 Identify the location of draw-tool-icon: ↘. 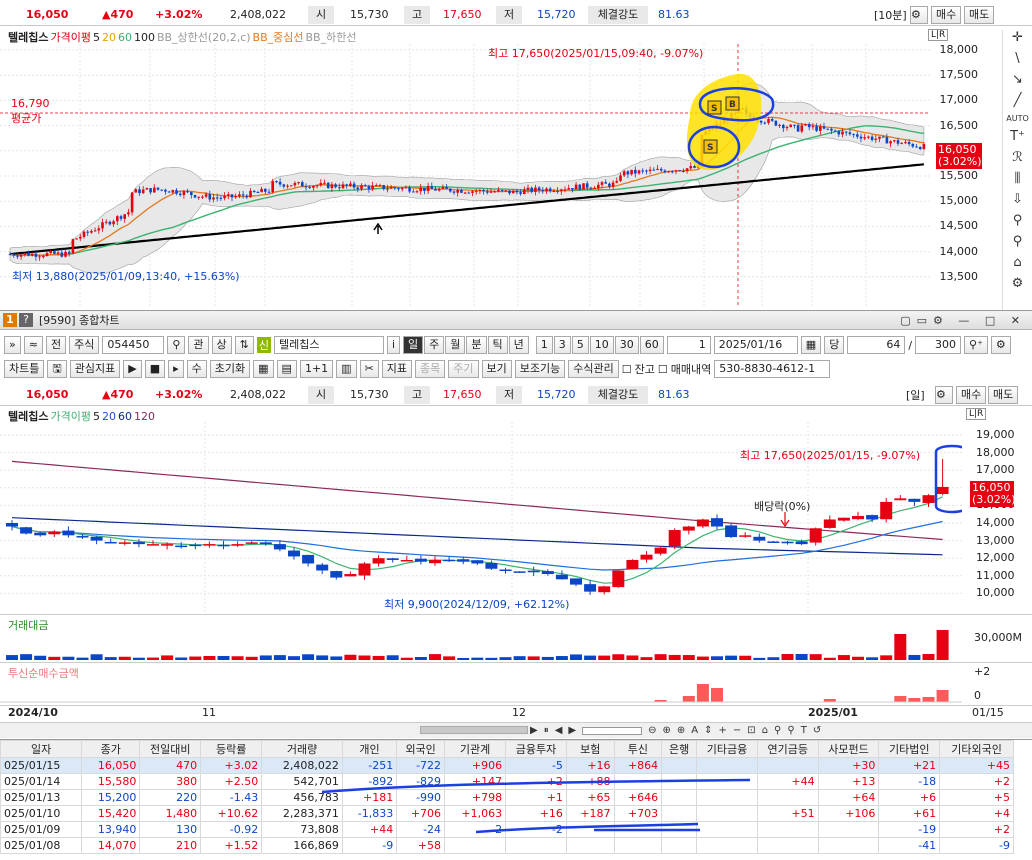
(1017, 79).